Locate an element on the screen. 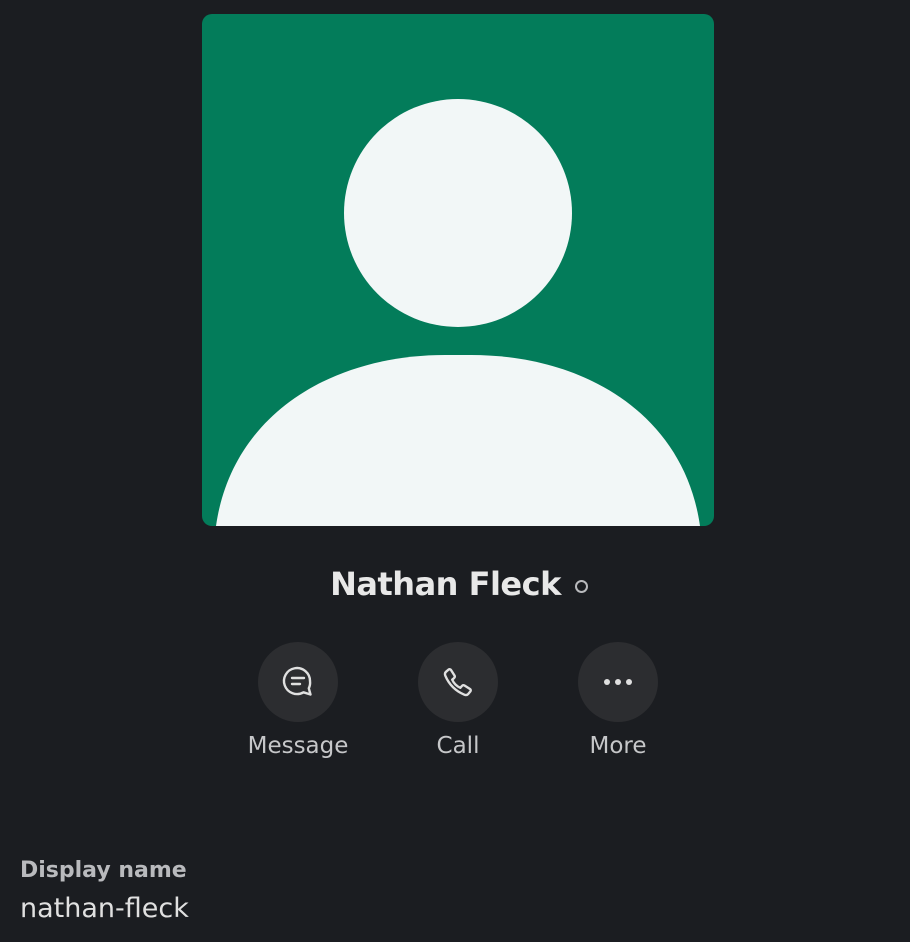  display-name-field: Display name nathan-fleck is located at coordinates (104, 891).